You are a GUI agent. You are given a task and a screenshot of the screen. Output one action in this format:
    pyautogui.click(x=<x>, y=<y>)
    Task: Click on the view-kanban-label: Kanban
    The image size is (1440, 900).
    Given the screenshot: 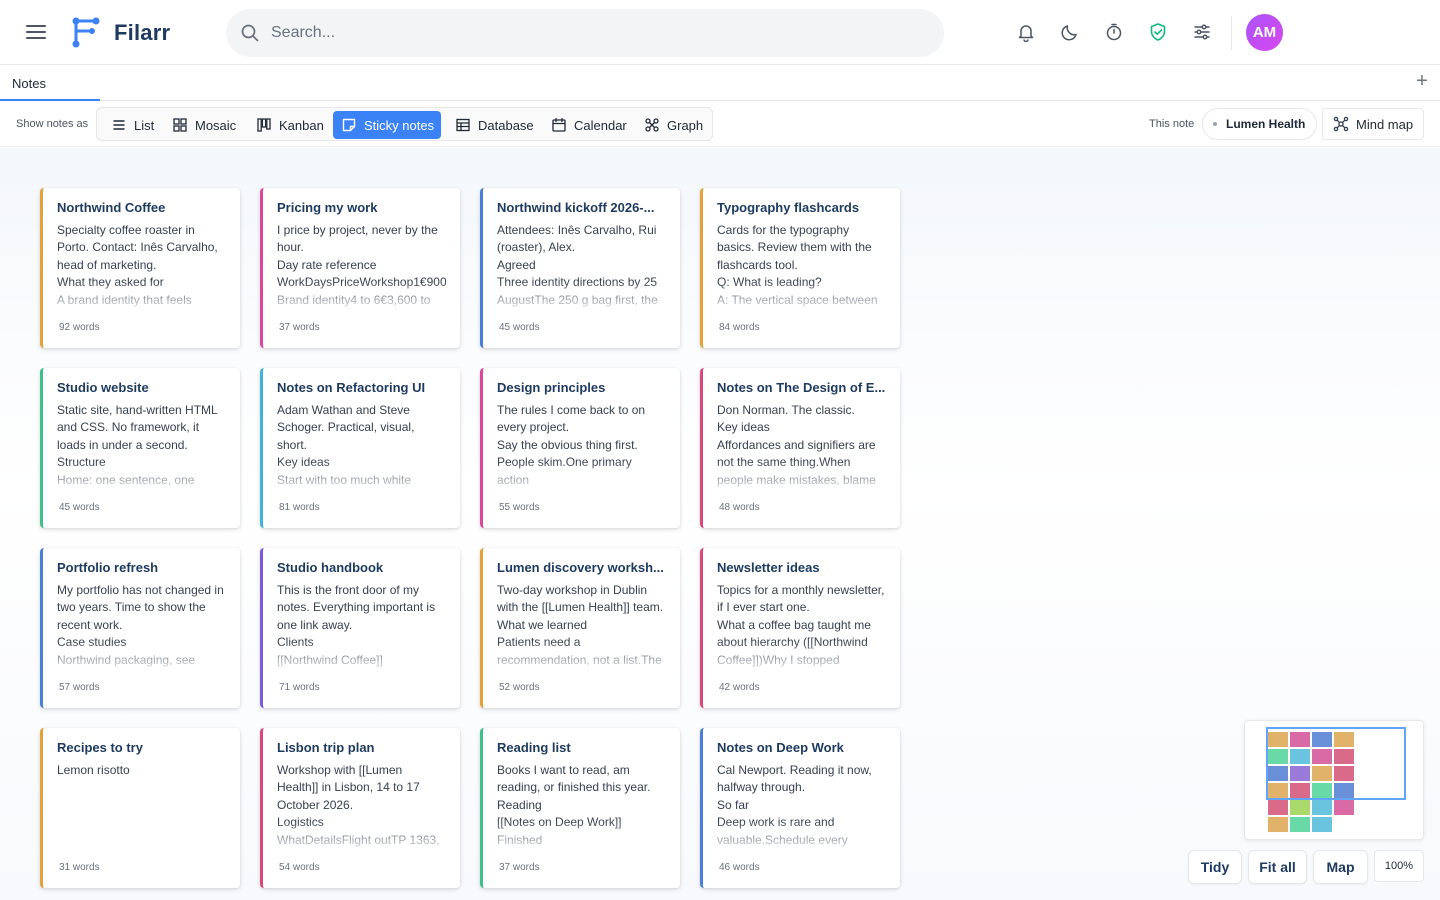 What is the action you would take?
    pyautogui.click(x=301, y=125)
    